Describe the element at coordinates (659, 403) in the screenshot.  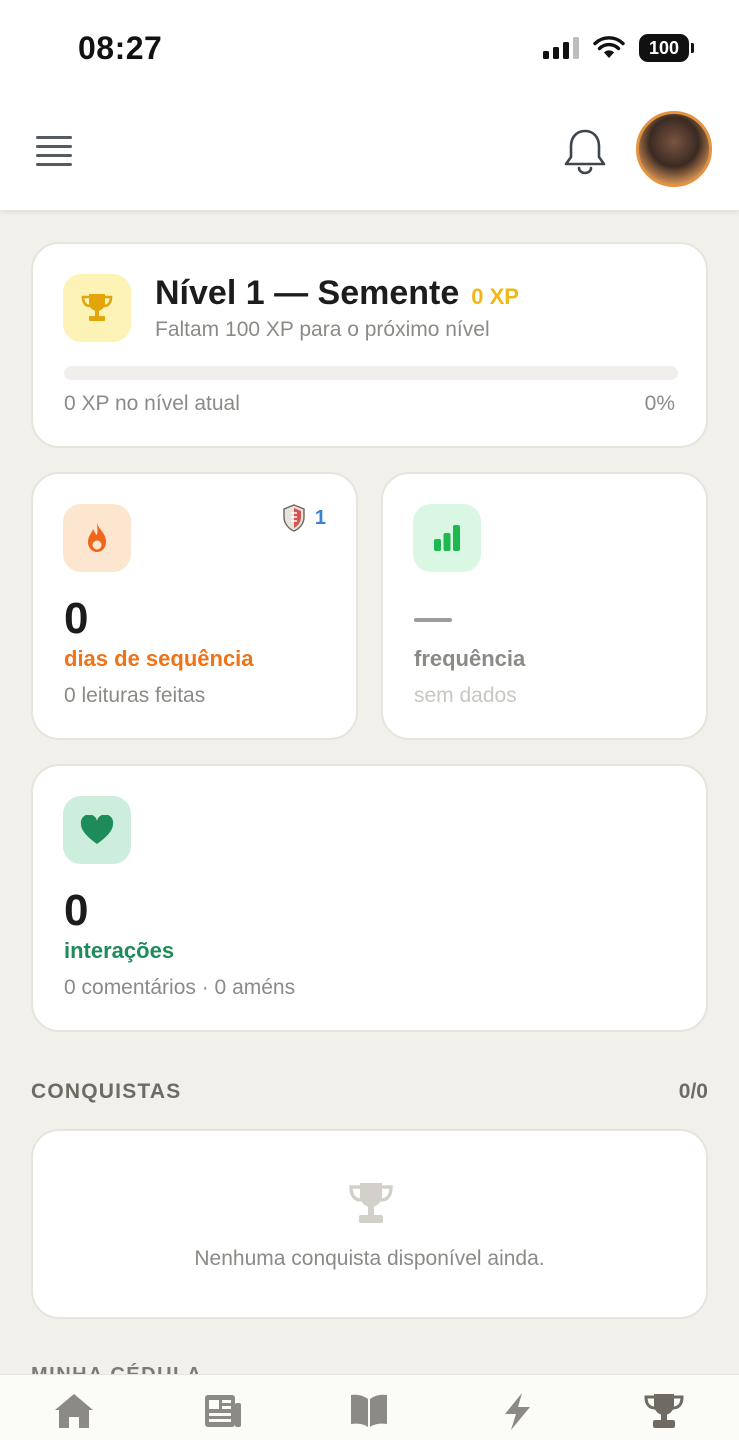
I see `level-progress-percent: 0%` at that location.